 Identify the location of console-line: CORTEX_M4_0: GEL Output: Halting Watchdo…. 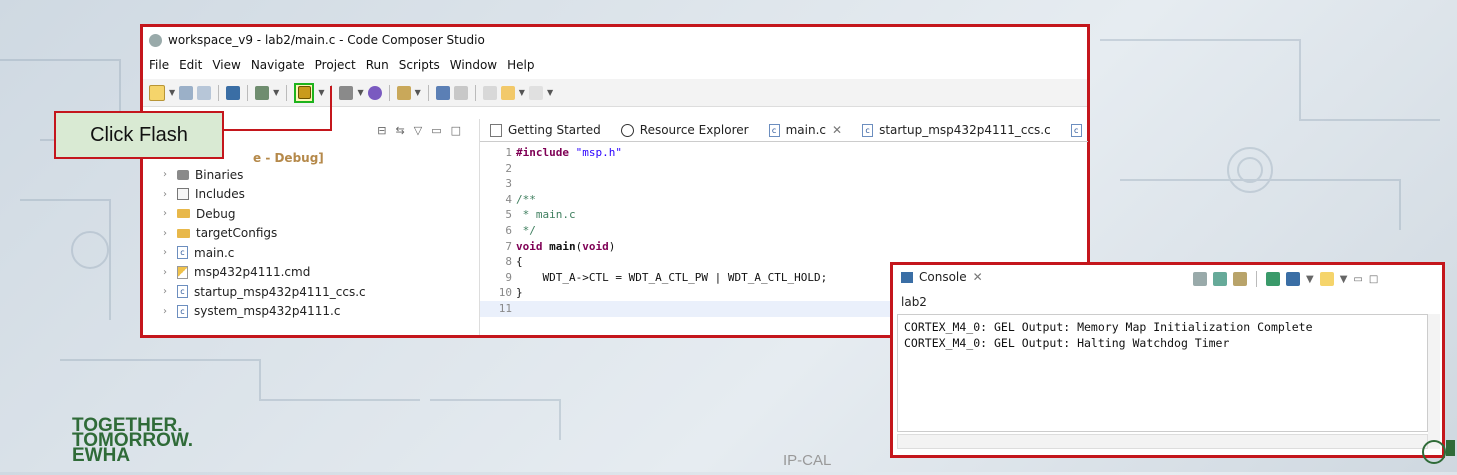
(1067, 343).